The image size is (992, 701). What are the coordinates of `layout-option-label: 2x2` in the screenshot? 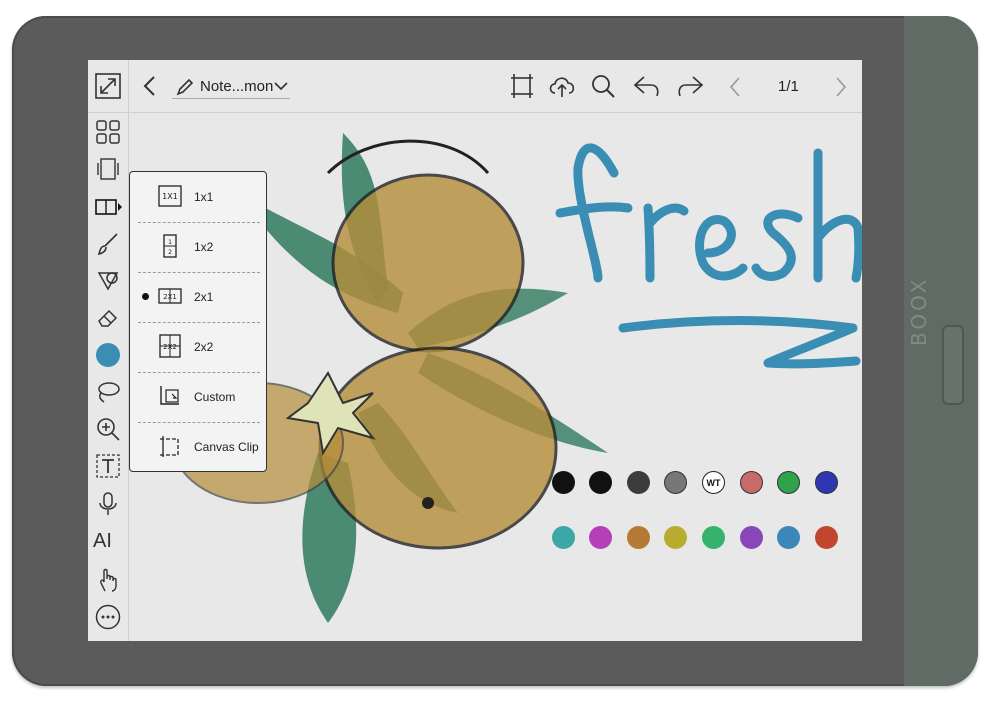 It's located at (204, 347).